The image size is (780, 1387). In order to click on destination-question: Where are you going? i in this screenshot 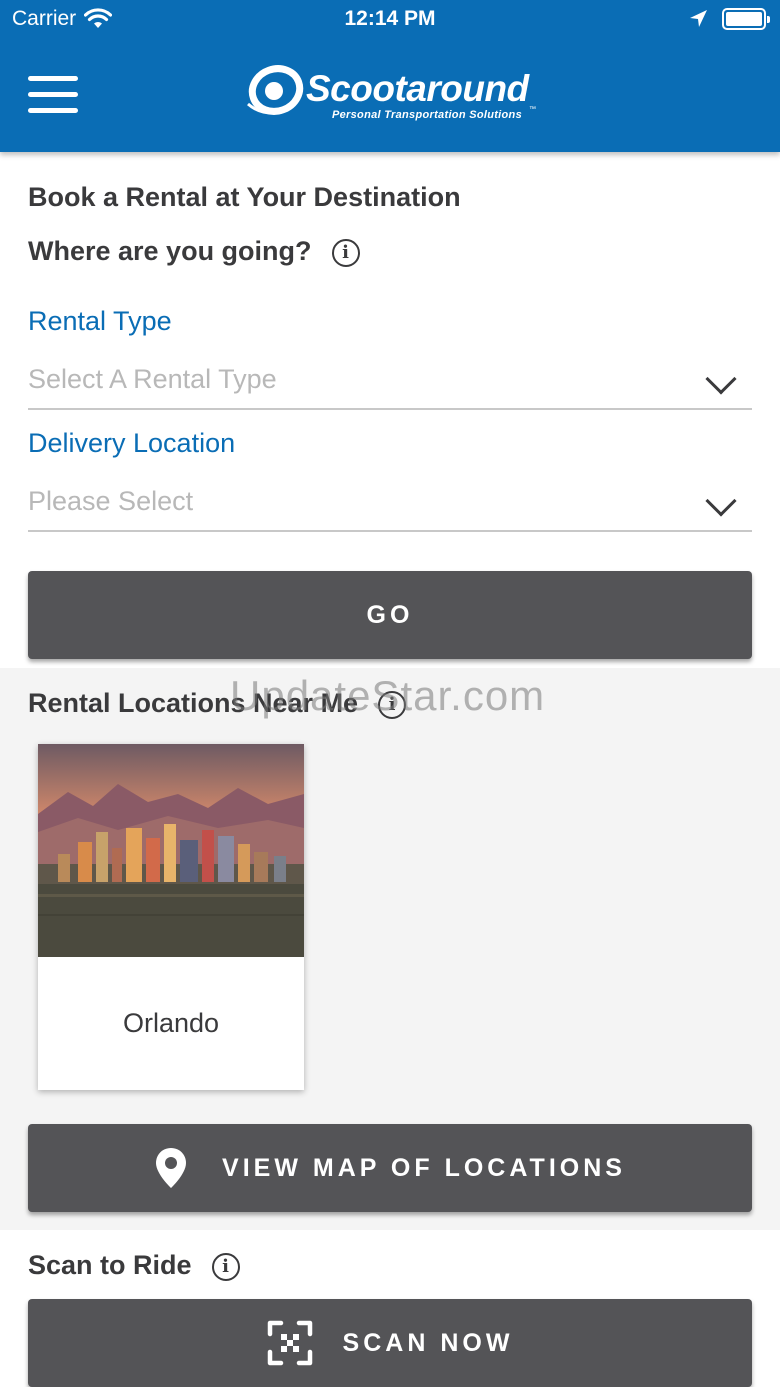, I will do `click(194, 251)`.